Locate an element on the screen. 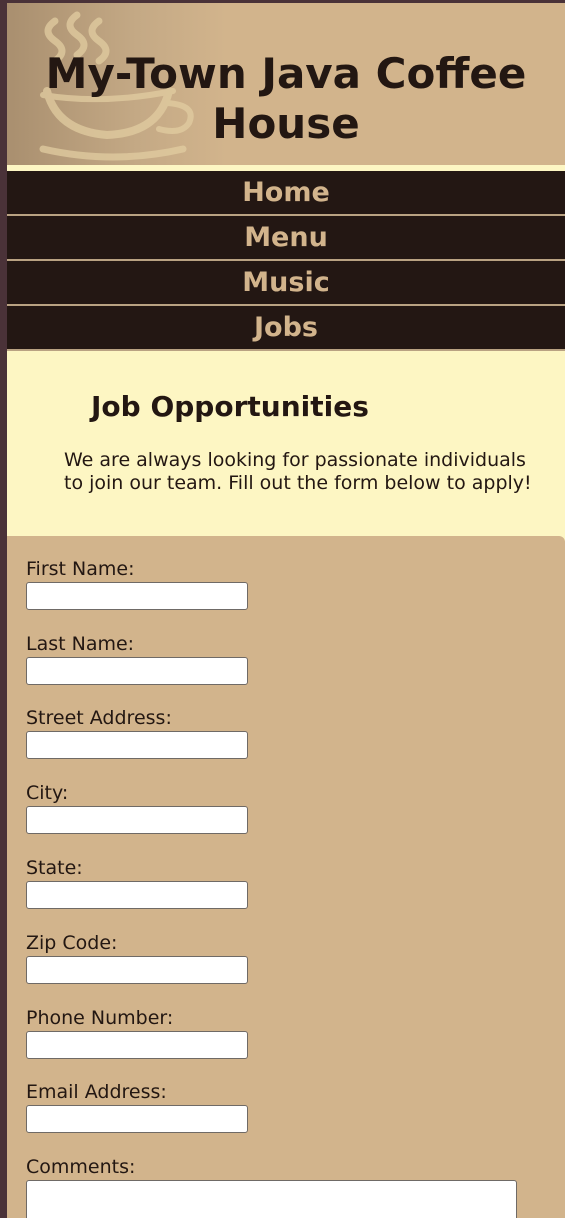 The height and width of the screenshot is (1218, 565). state-label: State: is located at coordinates (54, 868).